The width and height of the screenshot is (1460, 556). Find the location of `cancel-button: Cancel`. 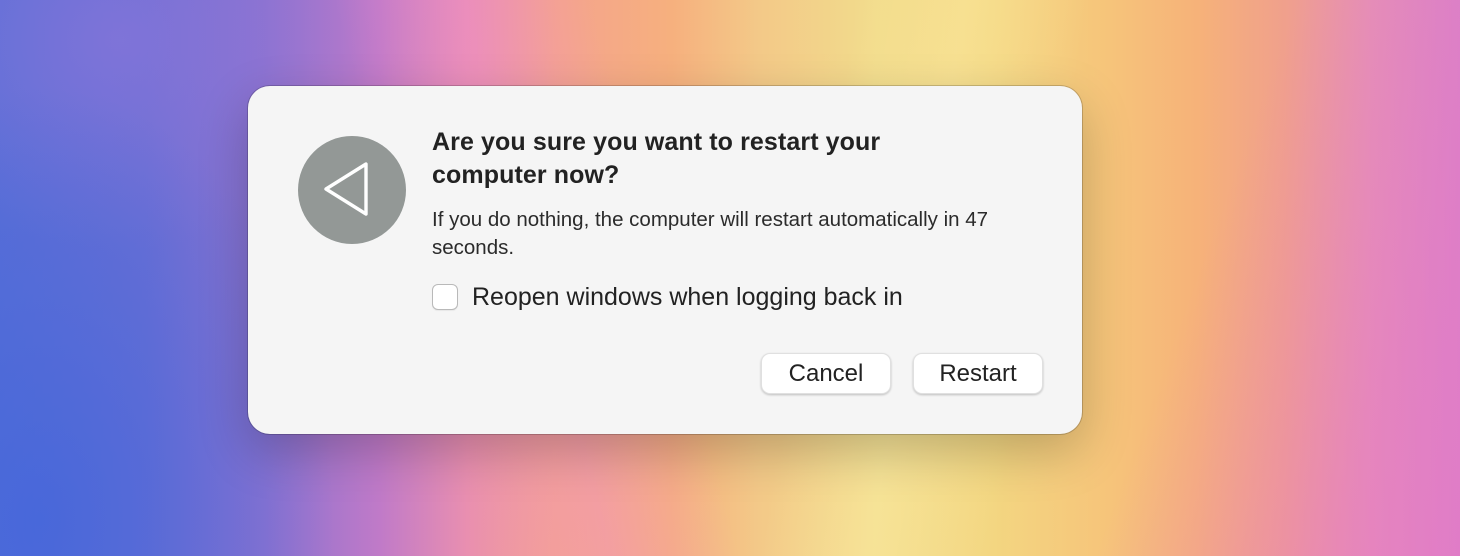

cancel-button: Cancel is located at coordinates (826, 373).